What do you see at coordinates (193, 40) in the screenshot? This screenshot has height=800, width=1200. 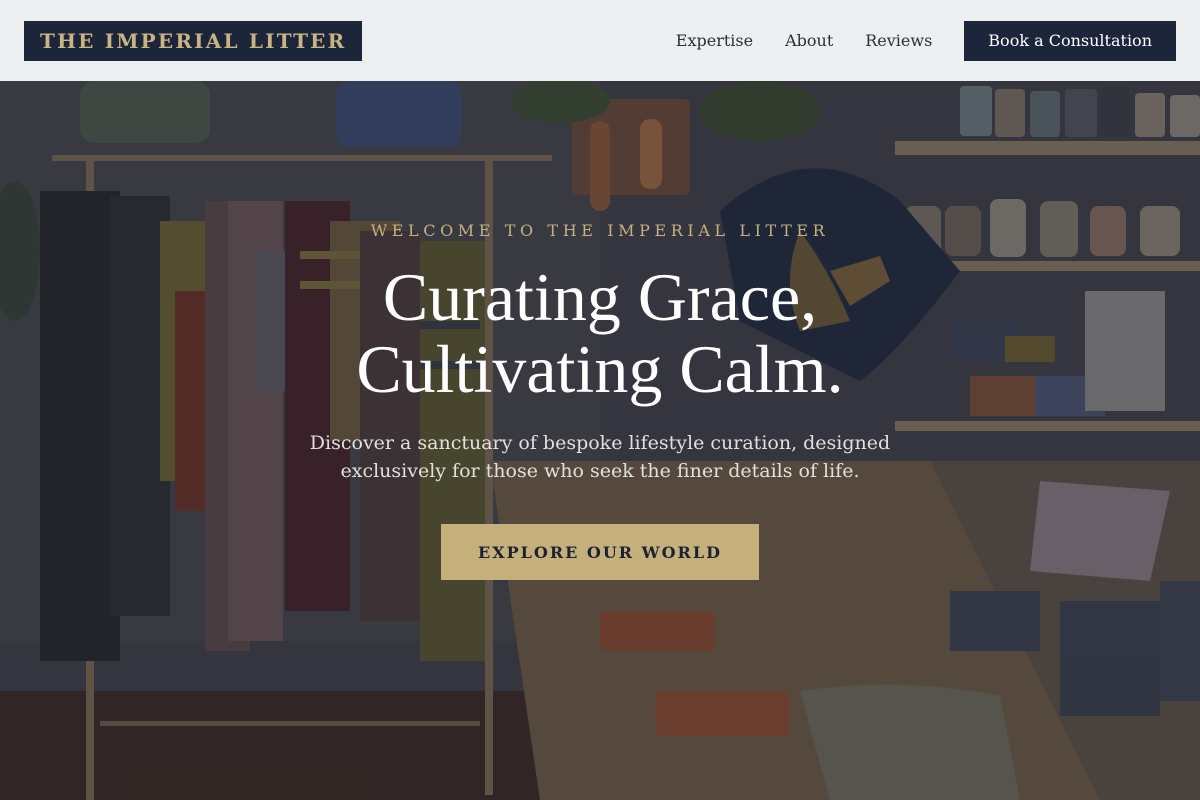 I see `brand-logo: THE IMPERIAL LITTER` at bounding box center [193, 40].